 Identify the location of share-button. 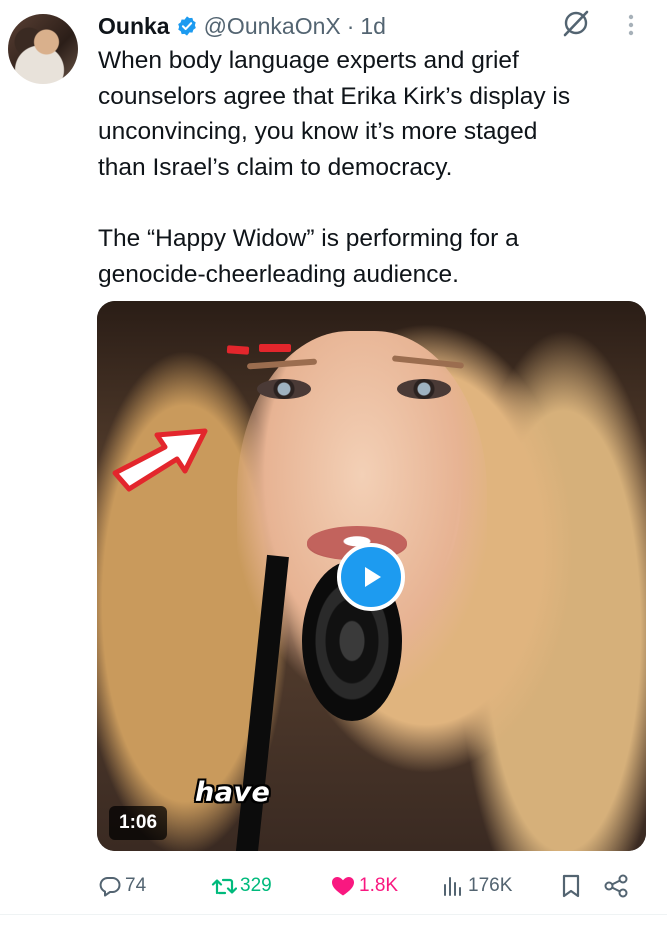
(616, 886).